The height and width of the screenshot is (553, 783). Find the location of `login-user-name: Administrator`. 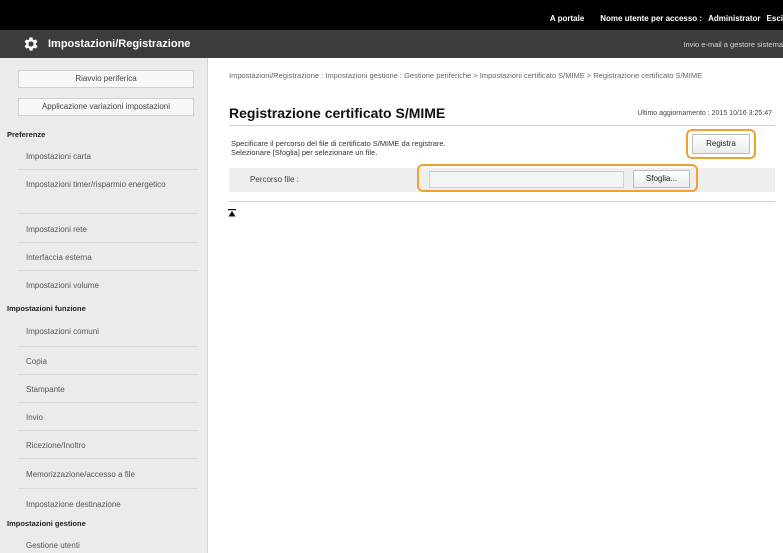

login-user-name: Administrator is located at coordinates (734, 18).